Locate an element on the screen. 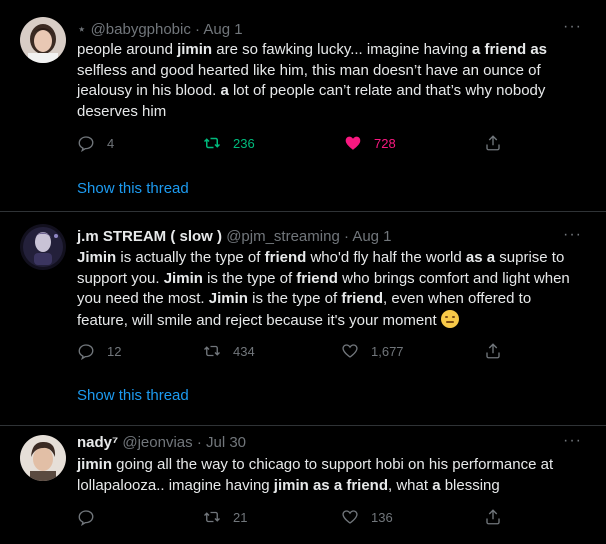 Image resolution: width=606 pixels, height=544 pixels. handle: @jeonvias is located at coordinates (157, 442).